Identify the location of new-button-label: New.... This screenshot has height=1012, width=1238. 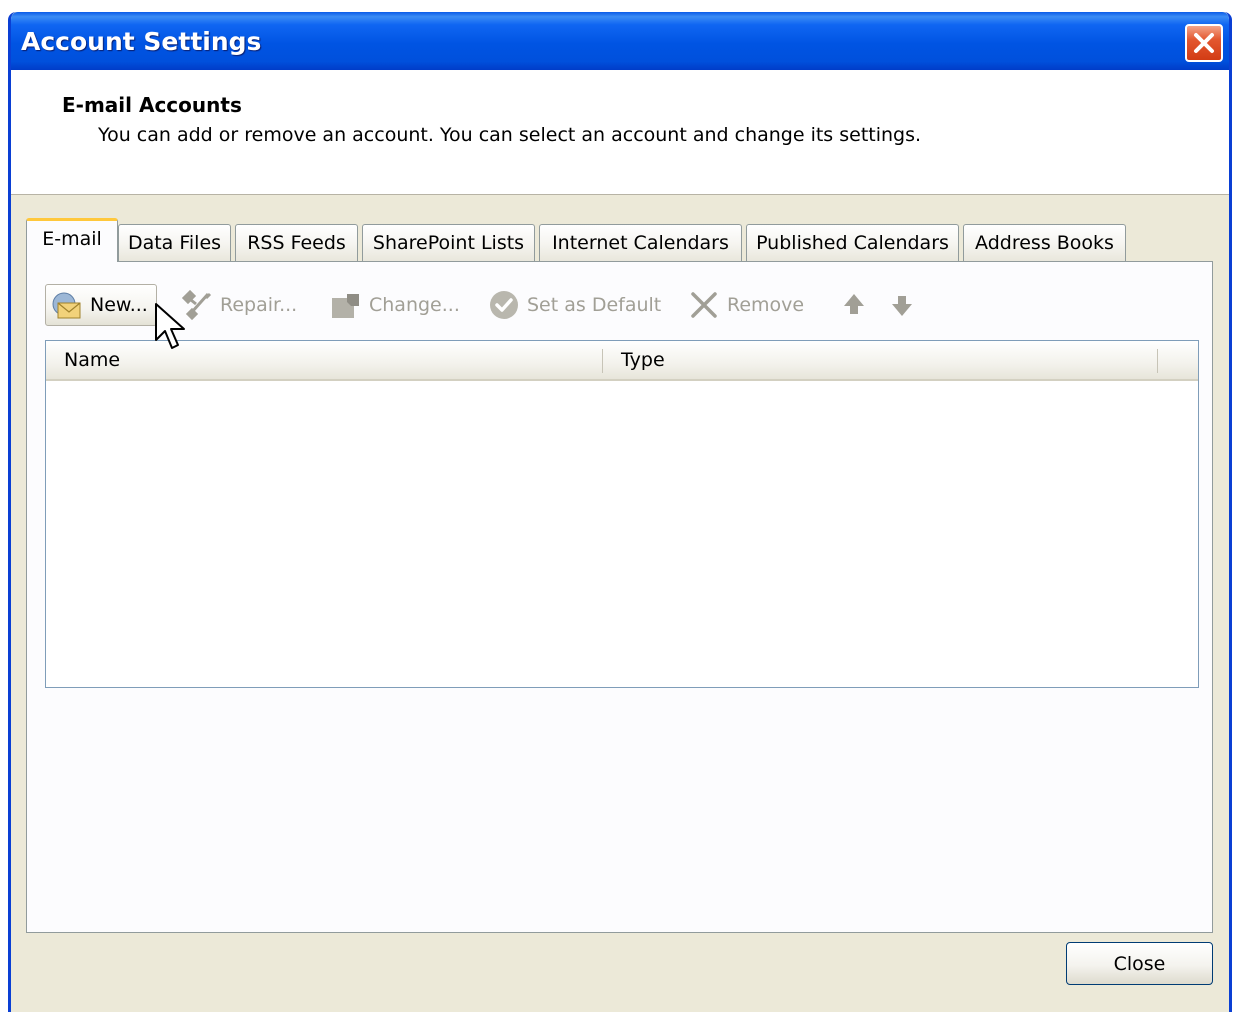
(119, 305).